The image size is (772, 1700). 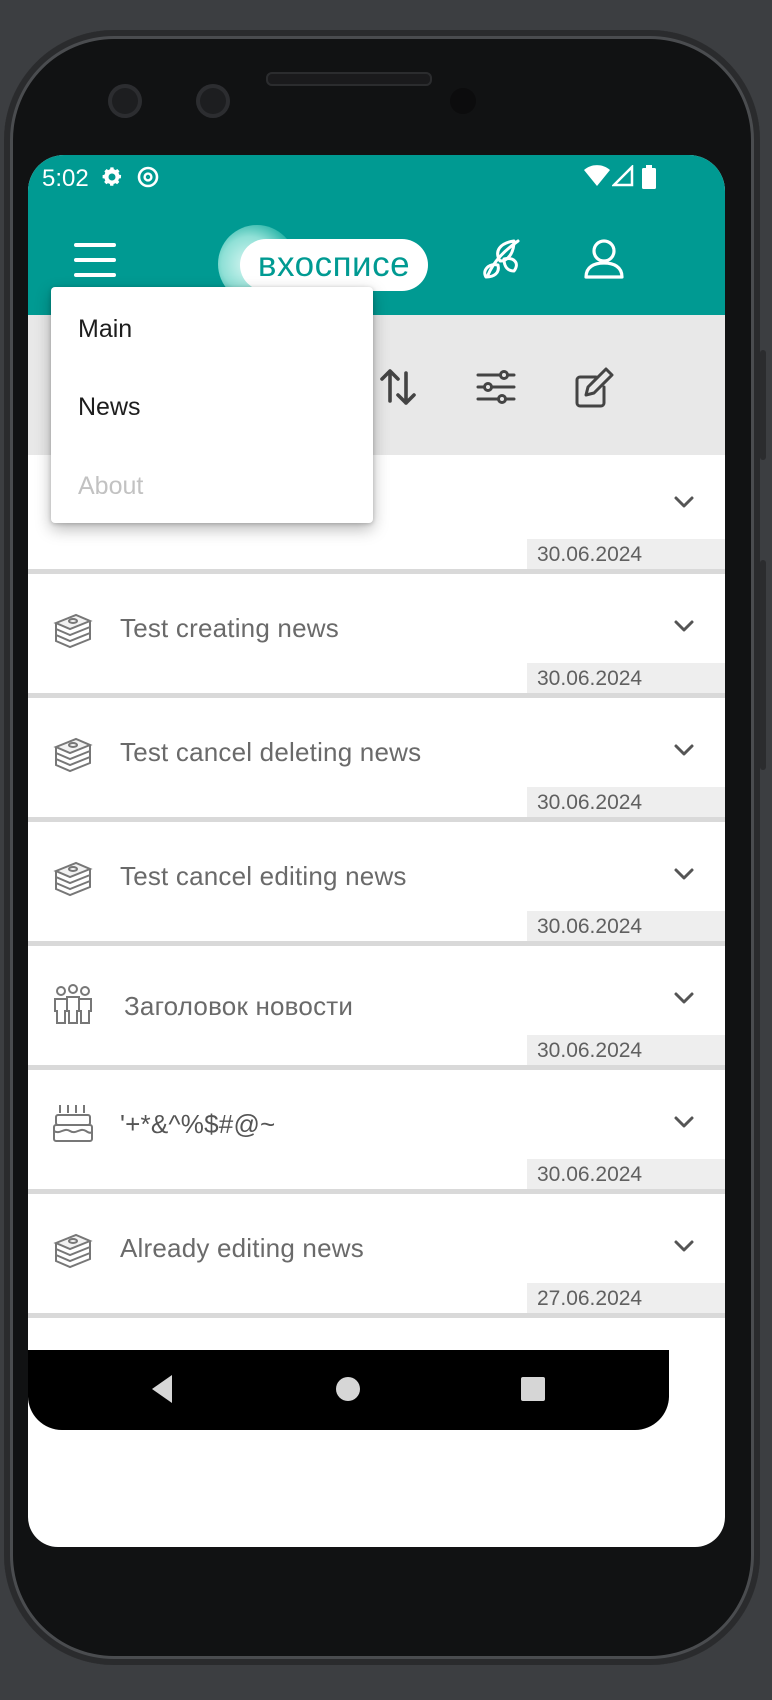 What do you see at coordinates (162, 1391) in the screenshot?
I see `back-button` at bounding box center [162, 1391].